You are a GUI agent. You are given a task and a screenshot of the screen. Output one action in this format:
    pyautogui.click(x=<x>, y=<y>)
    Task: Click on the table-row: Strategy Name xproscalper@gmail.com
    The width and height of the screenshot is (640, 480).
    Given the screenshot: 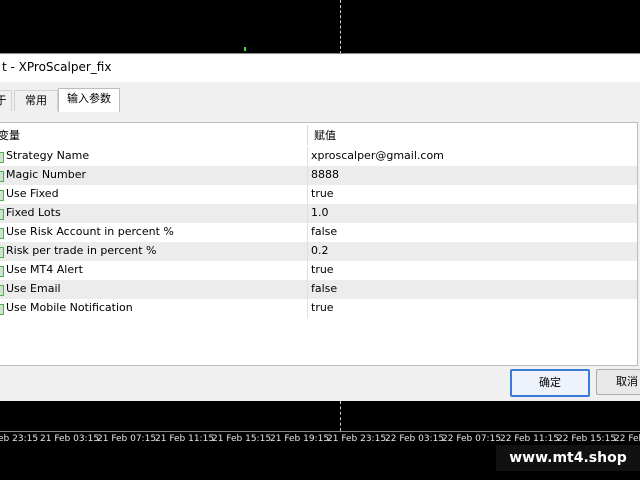 What is the action you would take?
    pyautogui.click(x=318, y=156)
    